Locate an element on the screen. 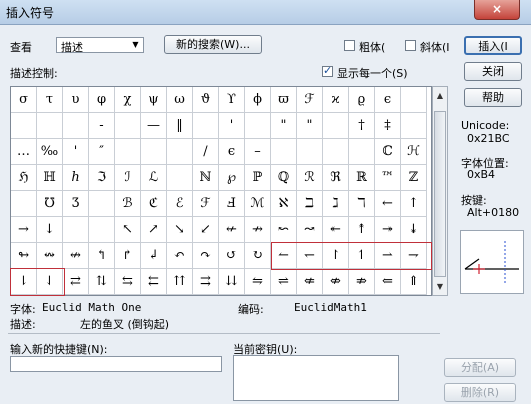 The image size is (531, 404). symbol-cell: ↰ is located at coordinates (102, 256).